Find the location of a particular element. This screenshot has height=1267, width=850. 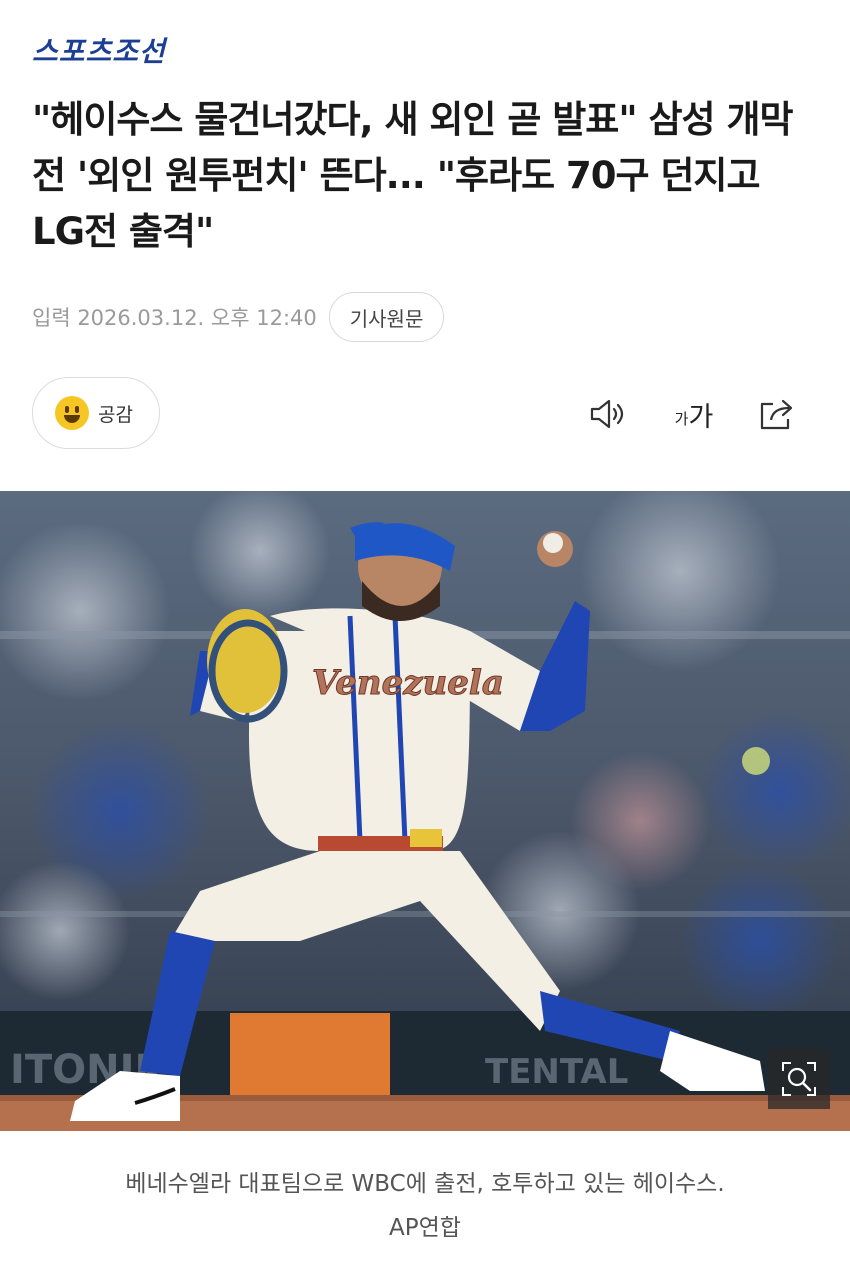

zoom-icon is located at coordinates (799, 1079).